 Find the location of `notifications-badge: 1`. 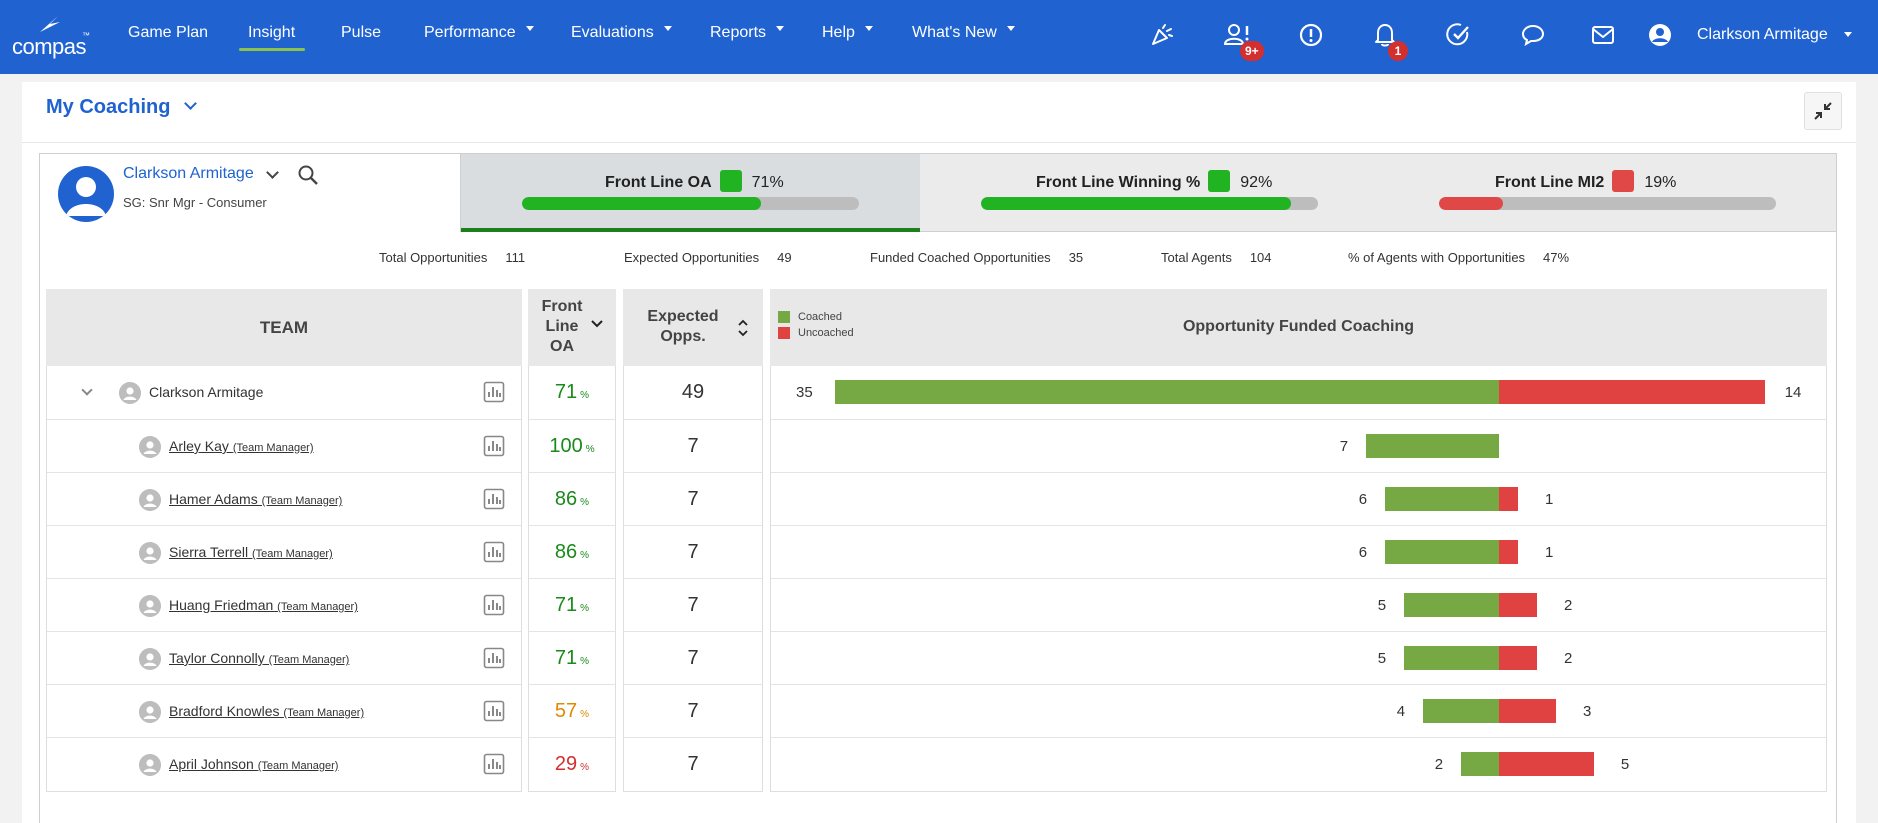

notifications-badge: 1 is located at coordinates (1398, 51).